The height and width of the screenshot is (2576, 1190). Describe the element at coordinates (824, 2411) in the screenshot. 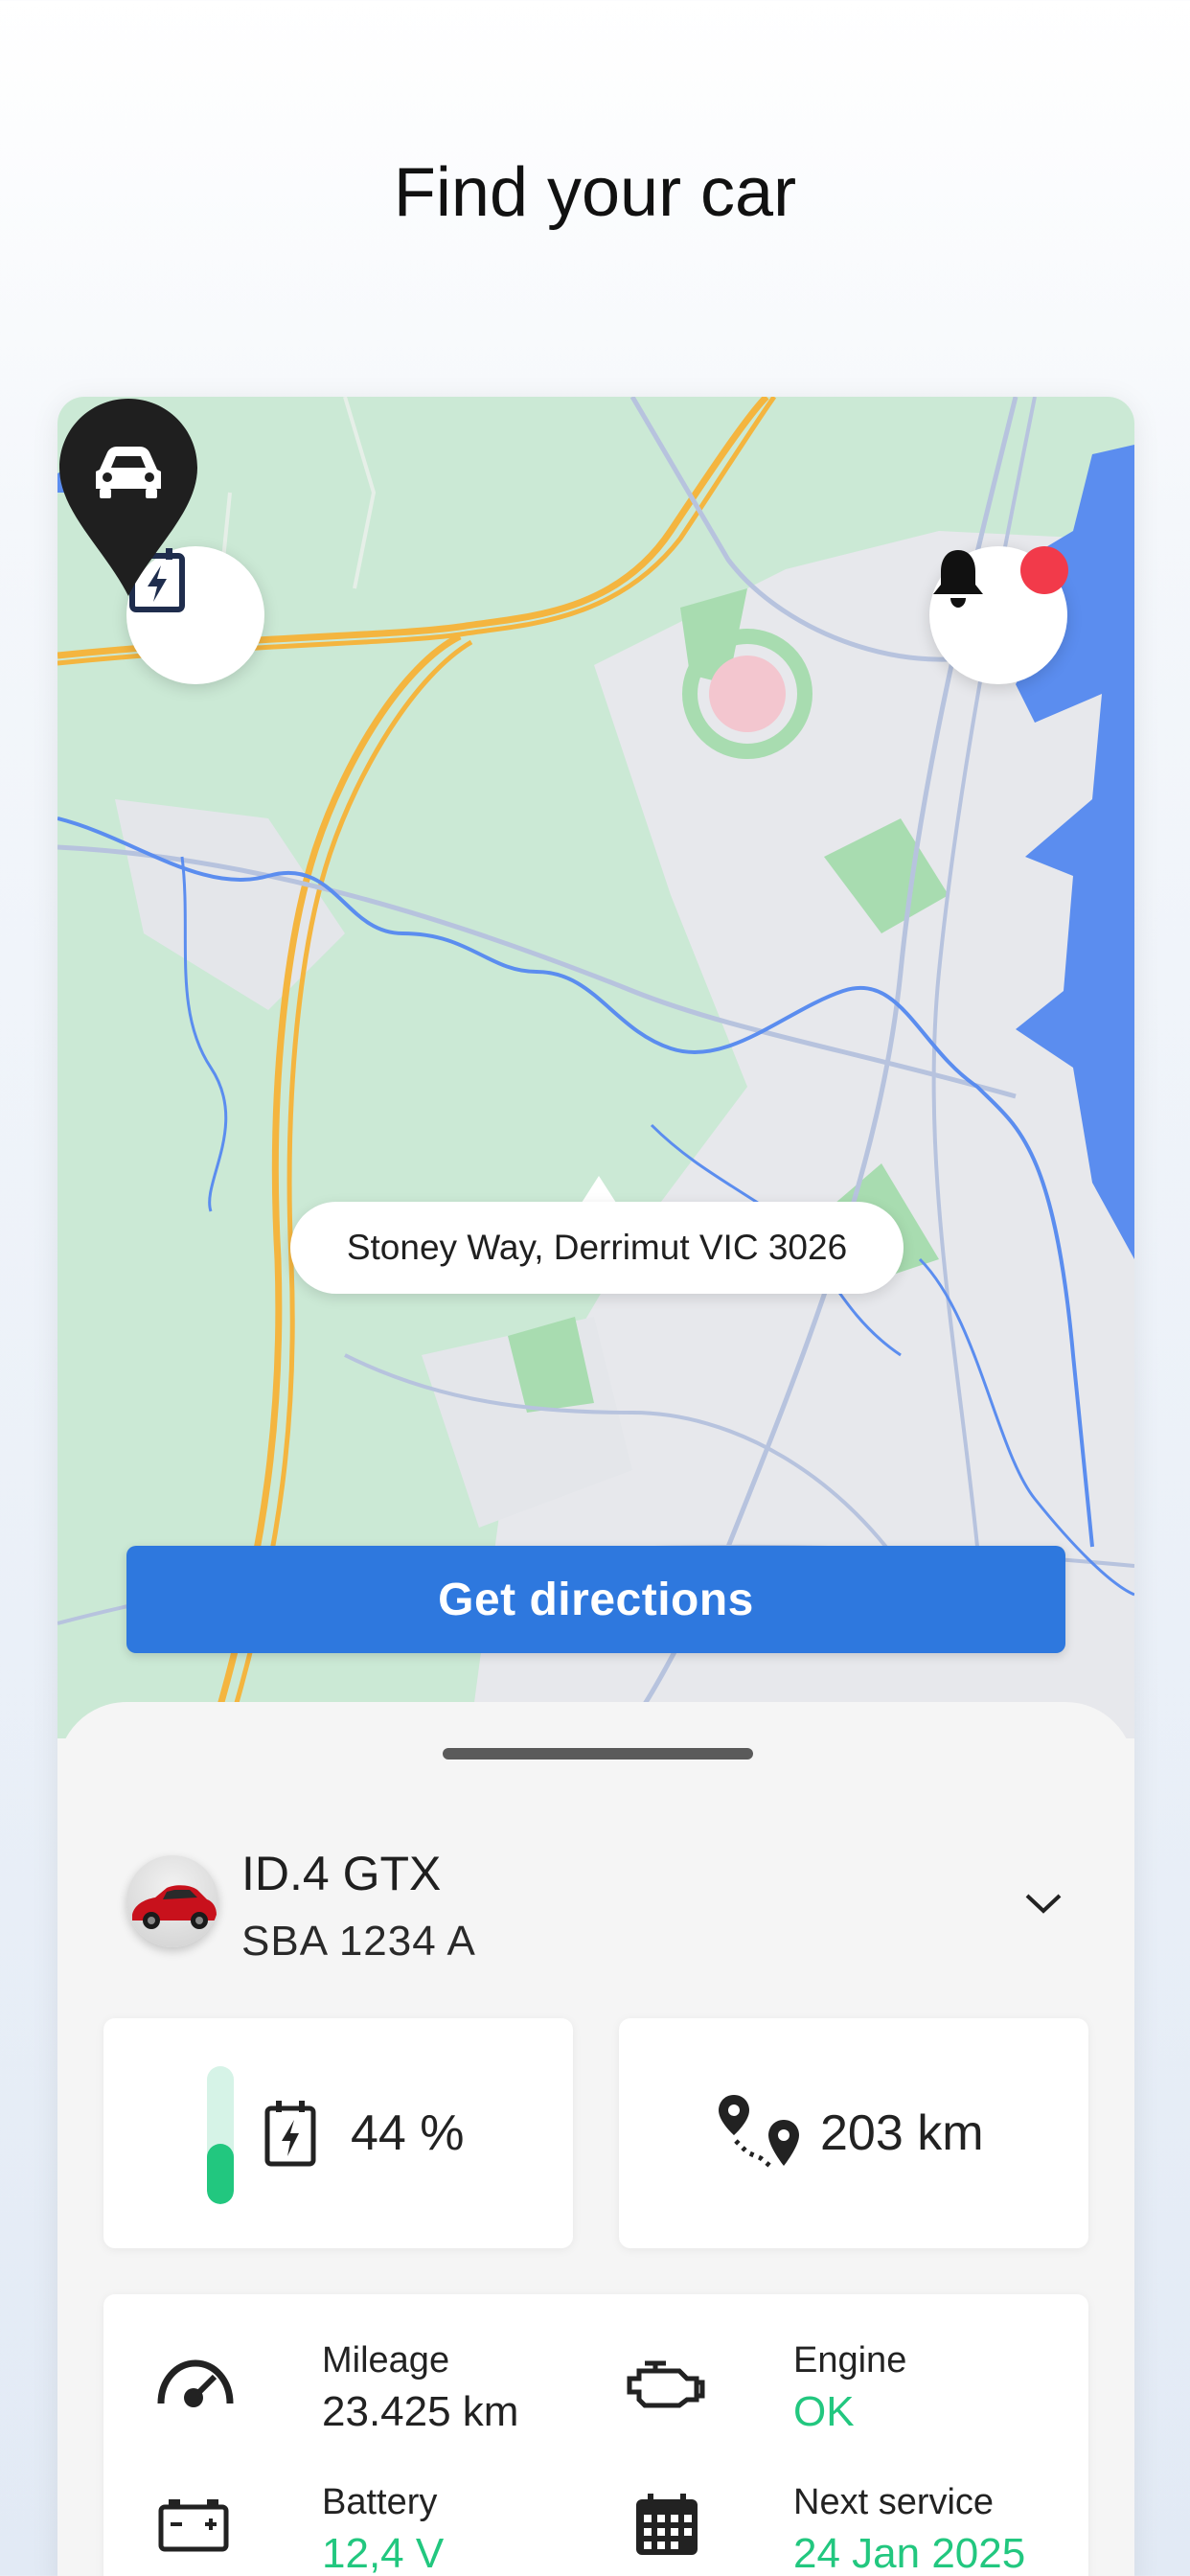

I see `engine-status: OK` at that location.